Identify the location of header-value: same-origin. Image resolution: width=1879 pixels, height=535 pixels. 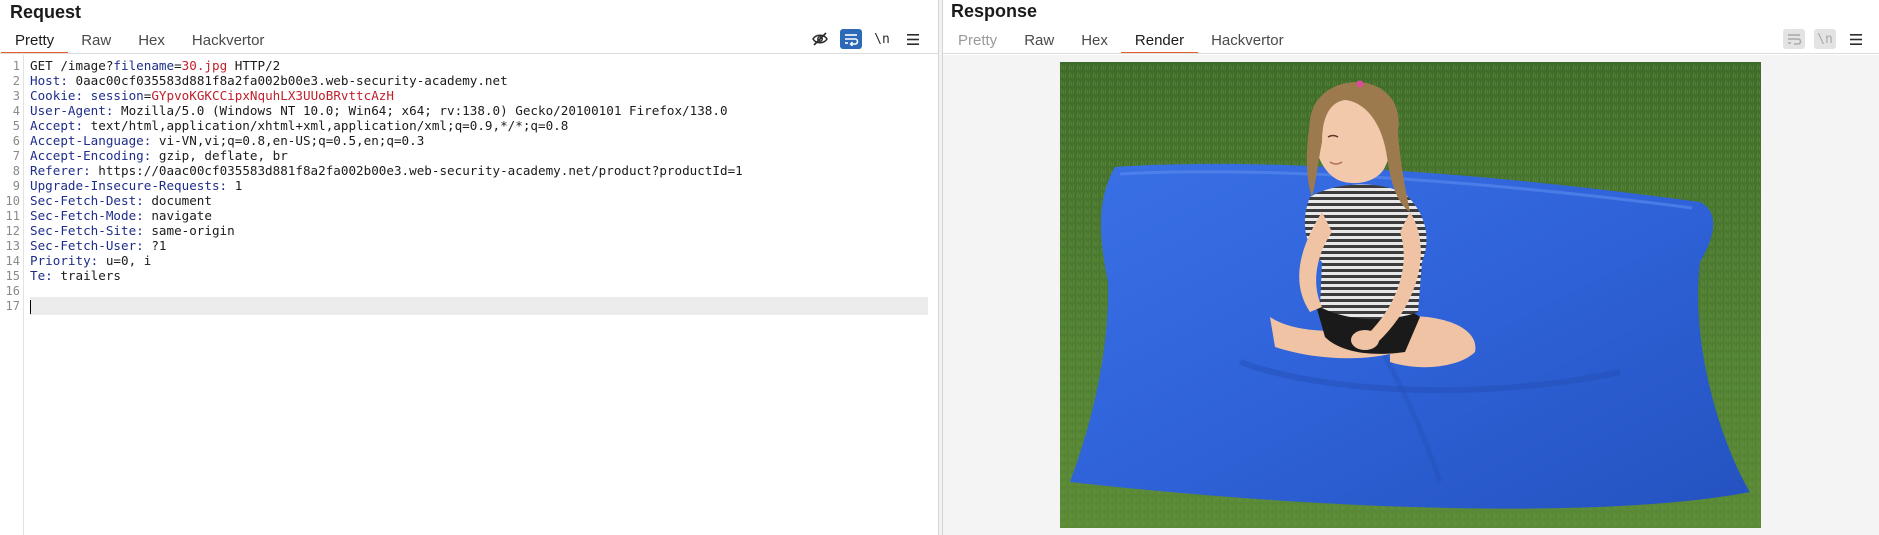
(189, 230).